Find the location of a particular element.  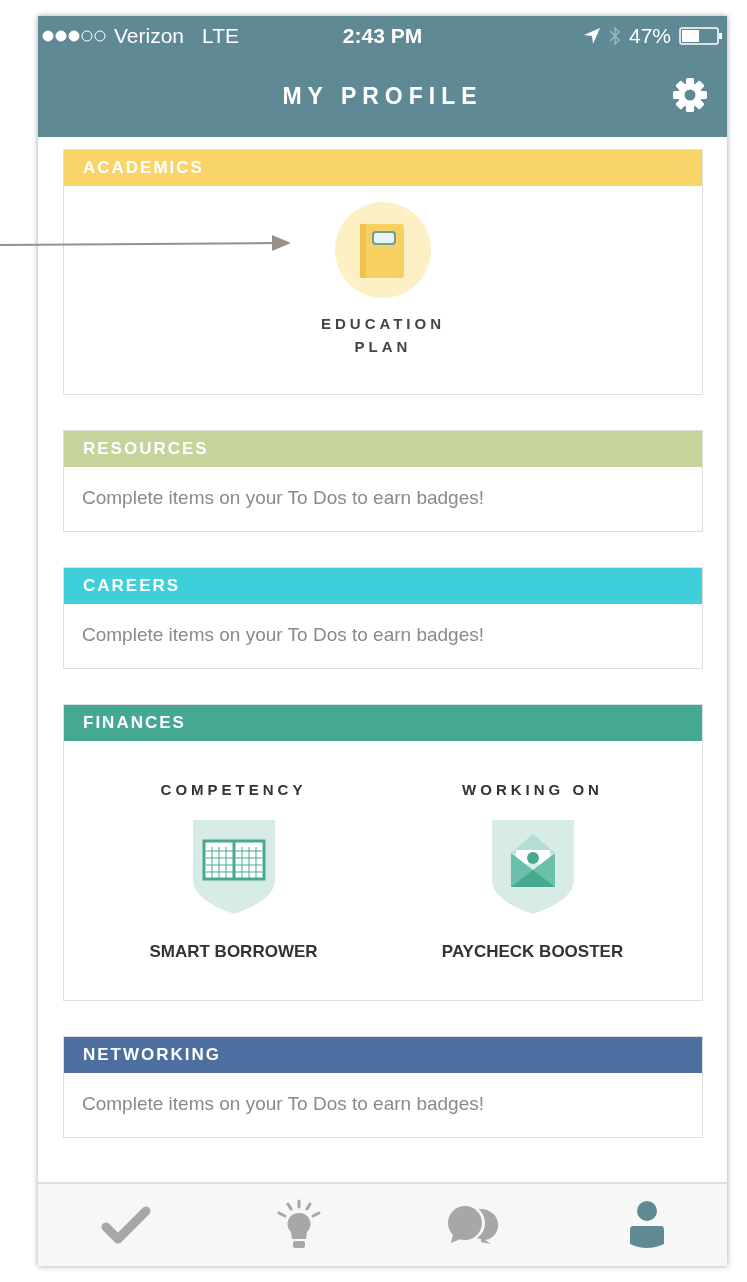

badge-name: SMART BORROWER is located at coordinates (233, 952).